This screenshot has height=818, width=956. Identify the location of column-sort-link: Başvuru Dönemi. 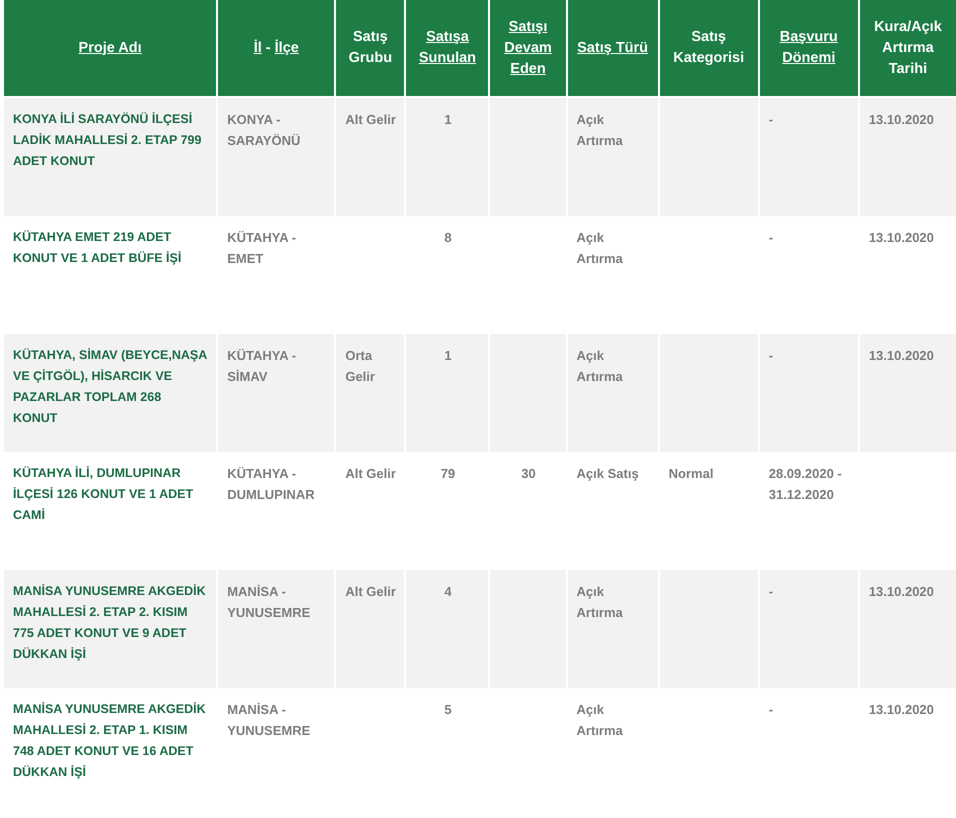
(809, 48).